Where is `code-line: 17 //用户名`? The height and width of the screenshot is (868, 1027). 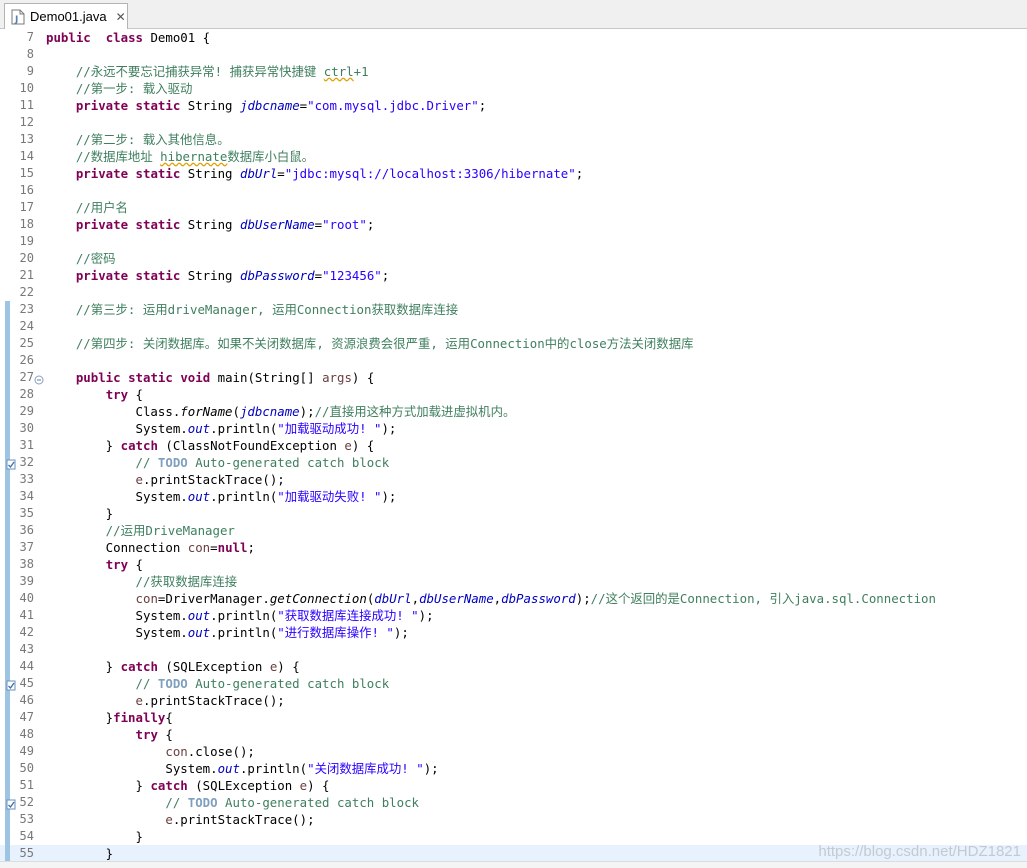 code-line: 17 //用户名 is located at coordinates (513, 207).